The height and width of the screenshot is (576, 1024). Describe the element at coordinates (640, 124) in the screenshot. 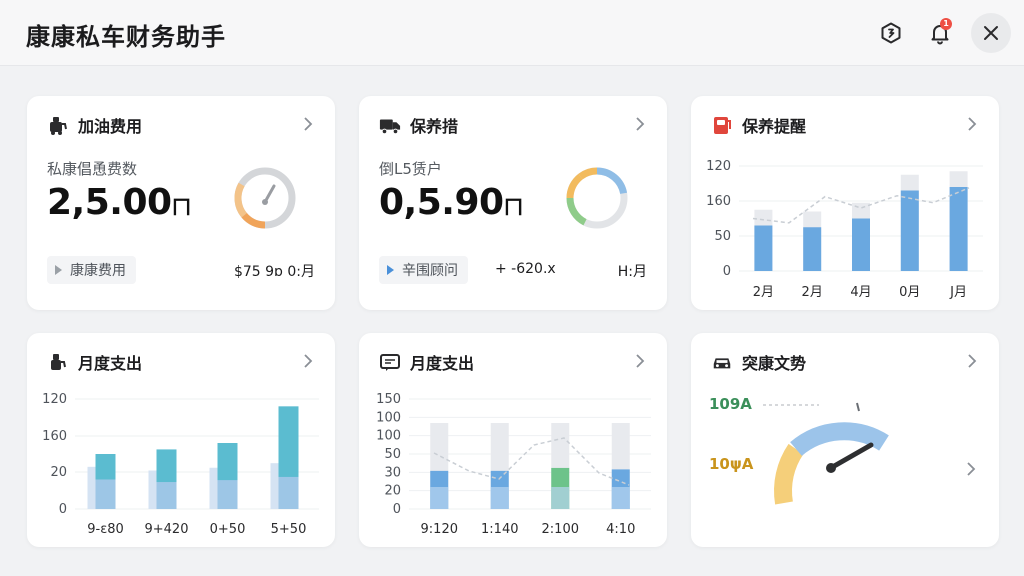

I see `maintenance-card-chevron-right-icon` at that location.